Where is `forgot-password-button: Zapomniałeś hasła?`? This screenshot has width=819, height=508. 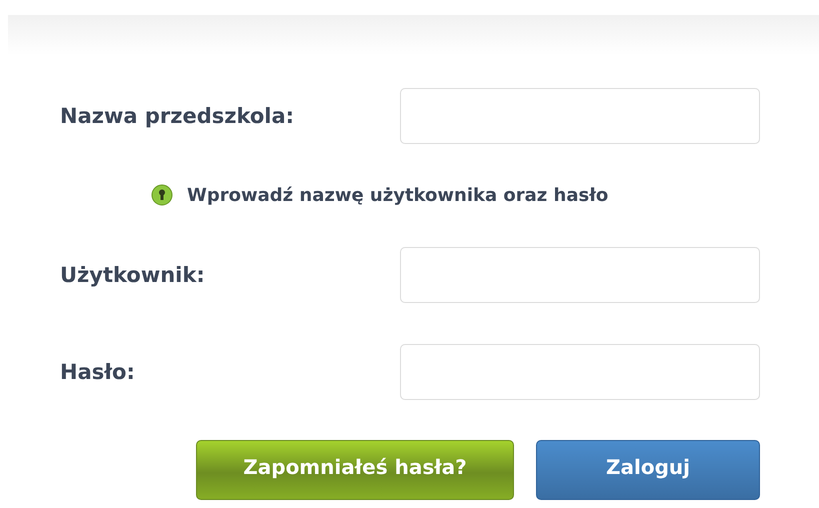 forgot-password-button: Zapomniałeś hasła? is located at coordinates (355, 470).